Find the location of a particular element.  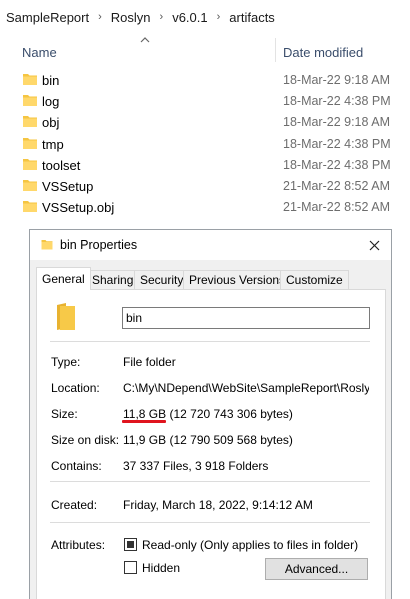

contains-label: Contains: is located at coordinates (76, 466).